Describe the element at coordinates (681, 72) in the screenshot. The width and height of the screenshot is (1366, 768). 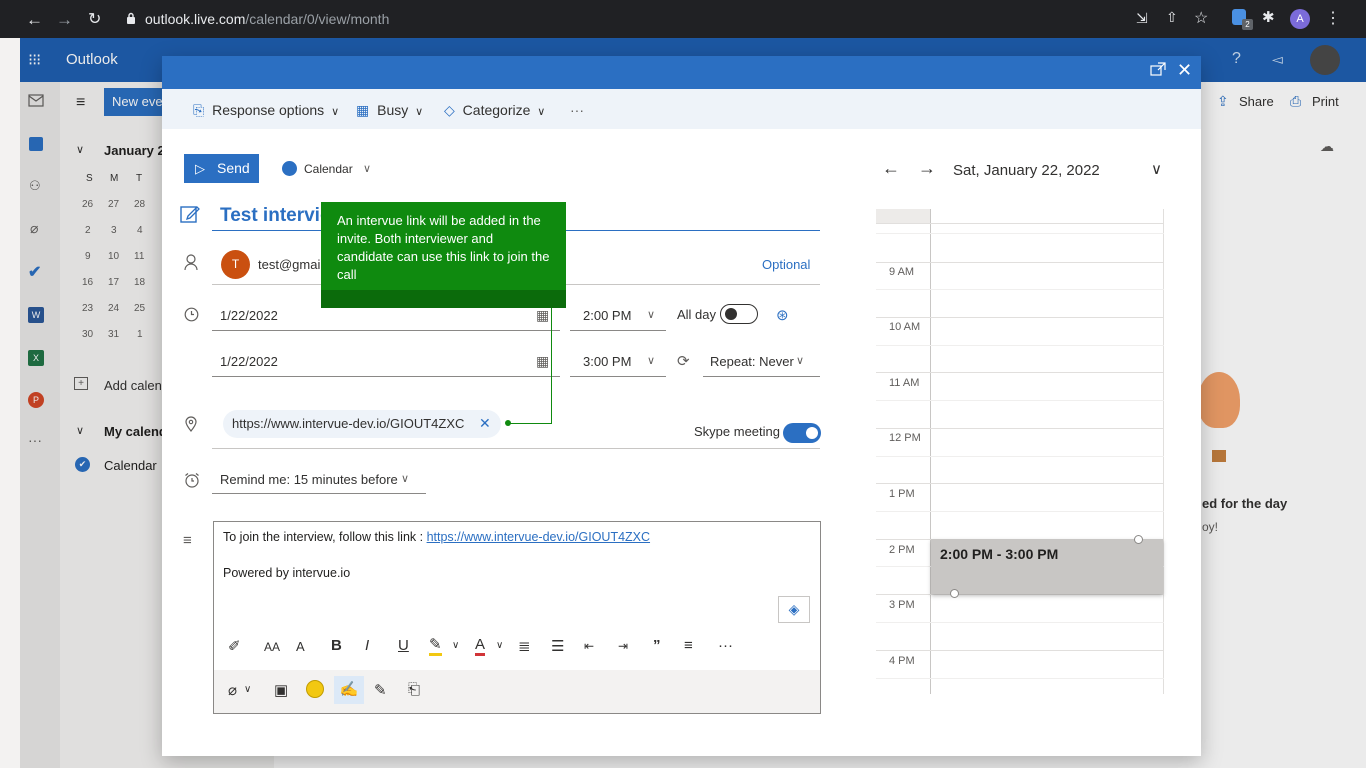
I see `dialog-titlebar` at that location.